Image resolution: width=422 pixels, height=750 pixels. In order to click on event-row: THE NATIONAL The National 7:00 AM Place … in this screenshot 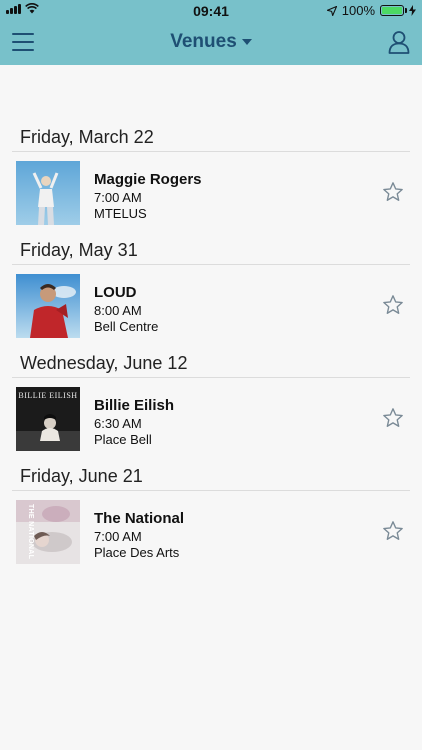, I will do `click(213, 532)`.